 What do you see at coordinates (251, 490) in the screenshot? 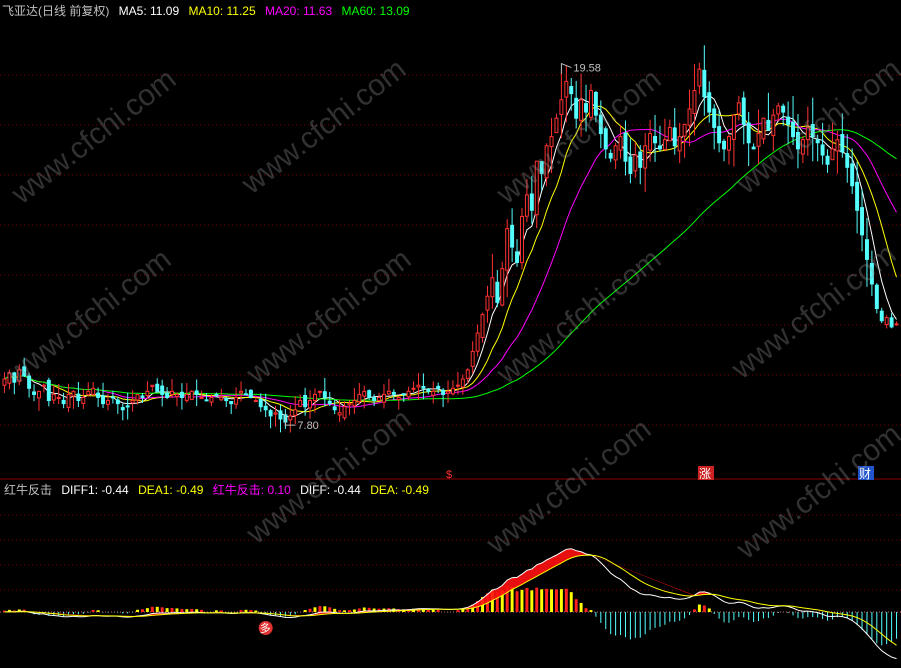
I see `hongniu-readout: 红牛反击: 0.10` at bounding box center [251, 490].